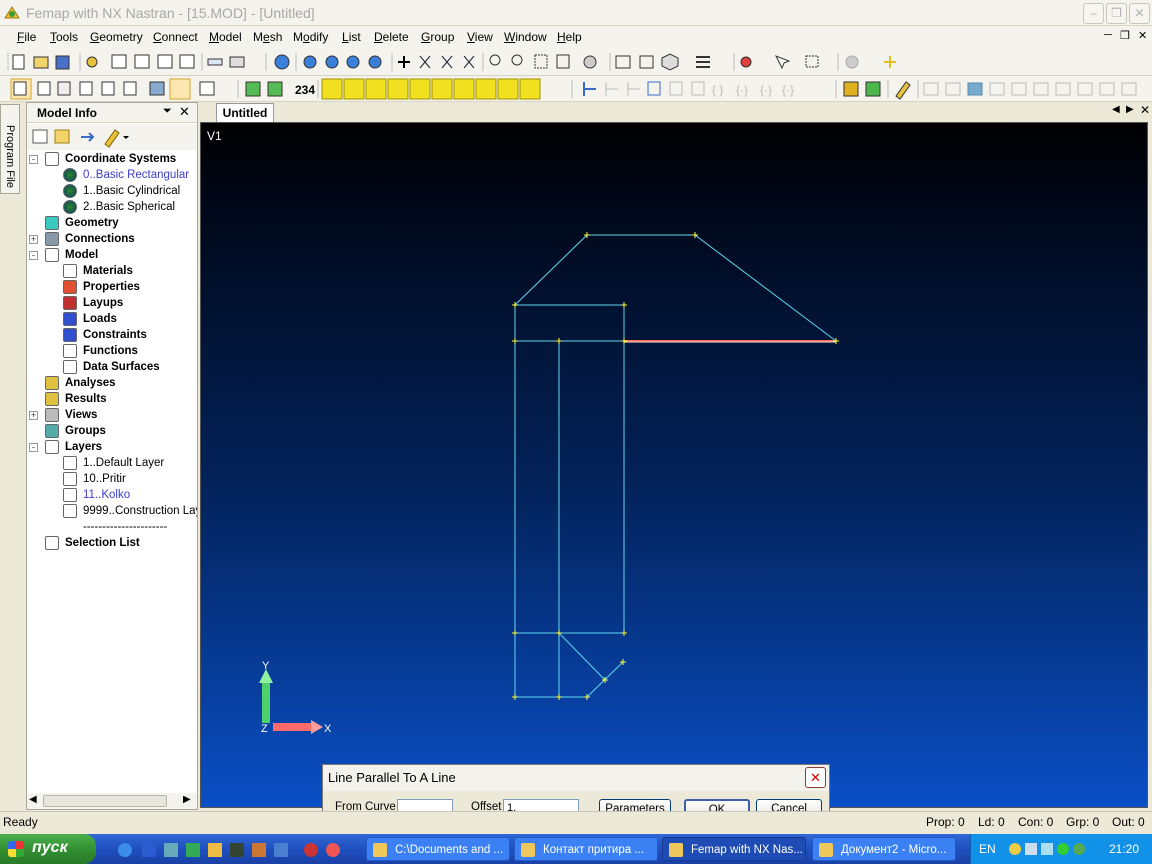 Image resolution: width=1152 pixels, height=864 pixels. I want to click on menu-help: Help, so click(569, 37).